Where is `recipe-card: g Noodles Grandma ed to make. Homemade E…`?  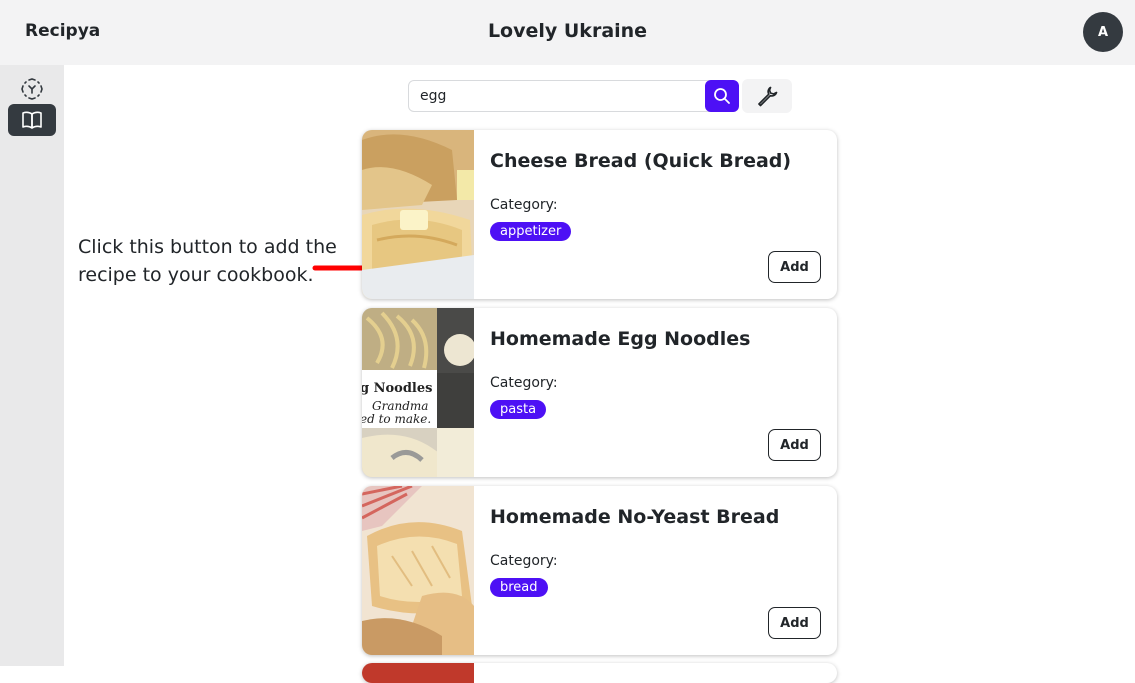
recipe-card: g Noodles Grandma ed to make. Homemade E… is located at coordinates (599, 392).